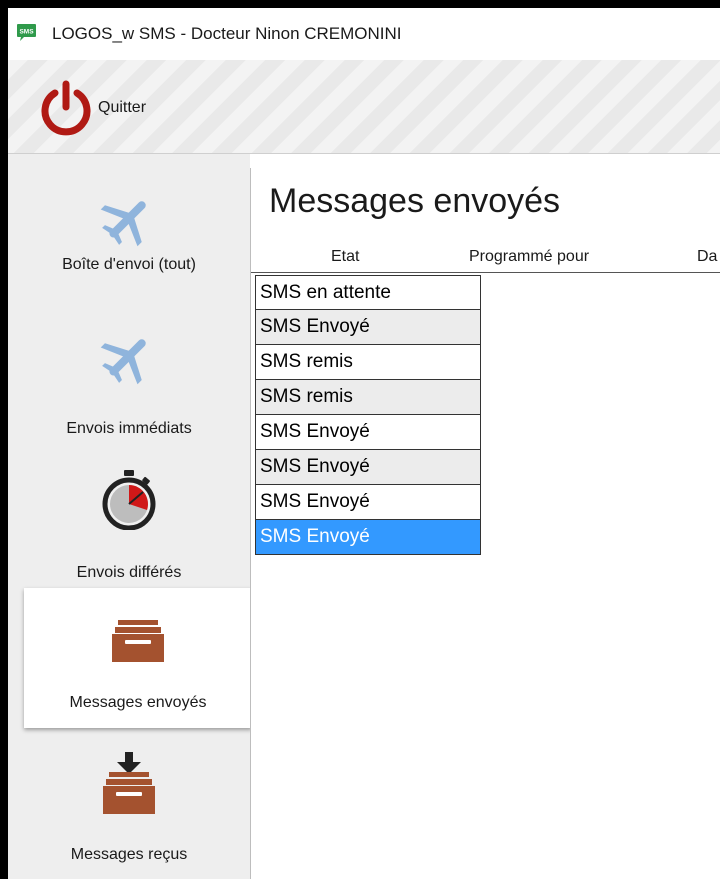 The height and width of the screenshot is (879, 720). What do you see at coordinates (129, 428) in the screenshot?
I see `sidebar-item-label: Envois immédiats` at bounding box center [129, 428].